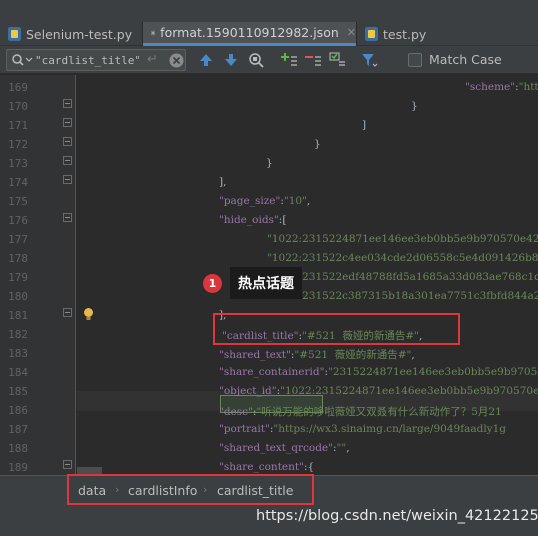 This screenshot has height=536, width=538. Describe the element at coordinates (501, 87) in the screenshot. I see `code-line-169: "scheme":"htt` at that location.